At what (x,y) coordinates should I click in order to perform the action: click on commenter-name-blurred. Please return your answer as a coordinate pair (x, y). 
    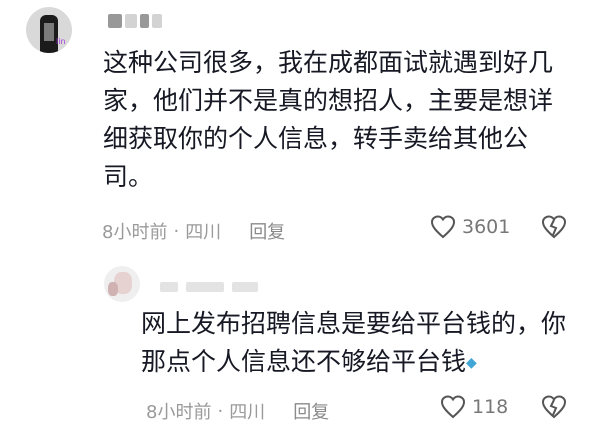
    Looking at the image, I should click on (136, 21).